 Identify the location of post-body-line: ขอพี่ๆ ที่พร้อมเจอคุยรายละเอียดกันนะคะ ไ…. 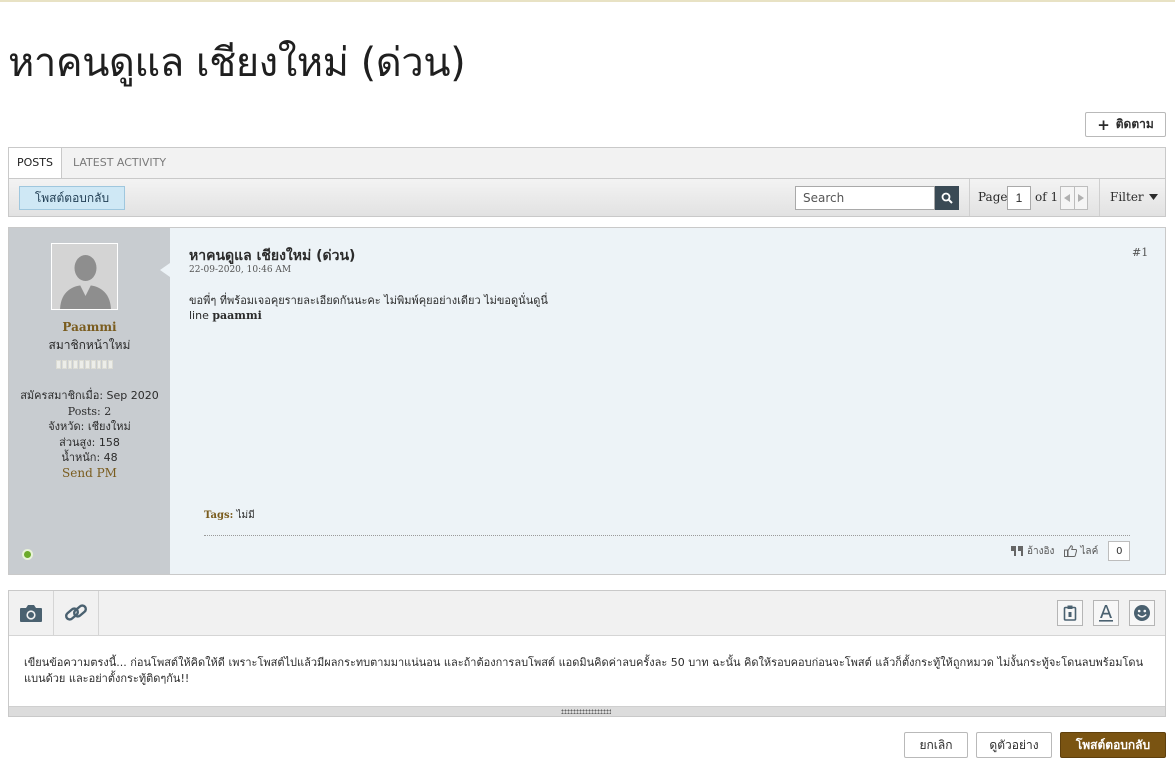
(368, 300).